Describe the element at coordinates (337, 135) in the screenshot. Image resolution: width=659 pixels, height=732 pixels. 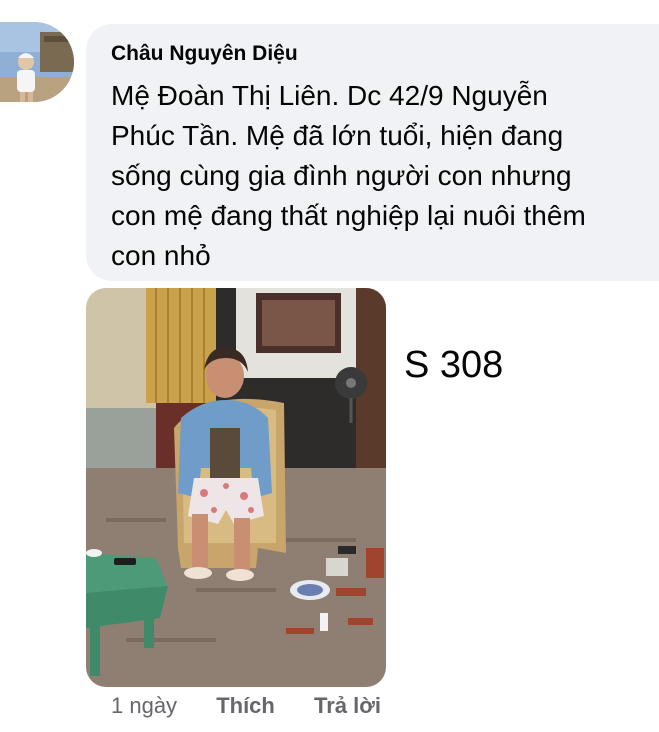
I see `message-line: Phúc Tần. Mệ đã lớn tuổi, hiện đang` at that location.